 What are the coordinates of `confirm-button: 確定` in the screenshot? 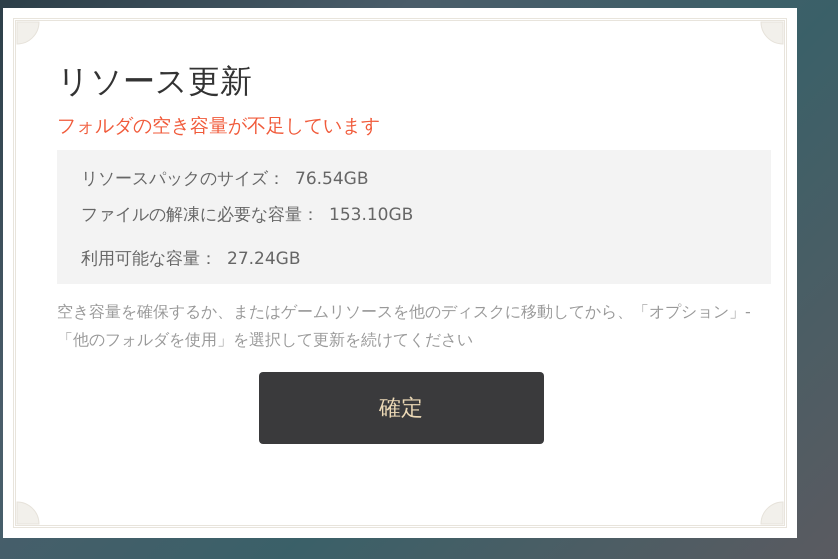 It's located at (401, 408).